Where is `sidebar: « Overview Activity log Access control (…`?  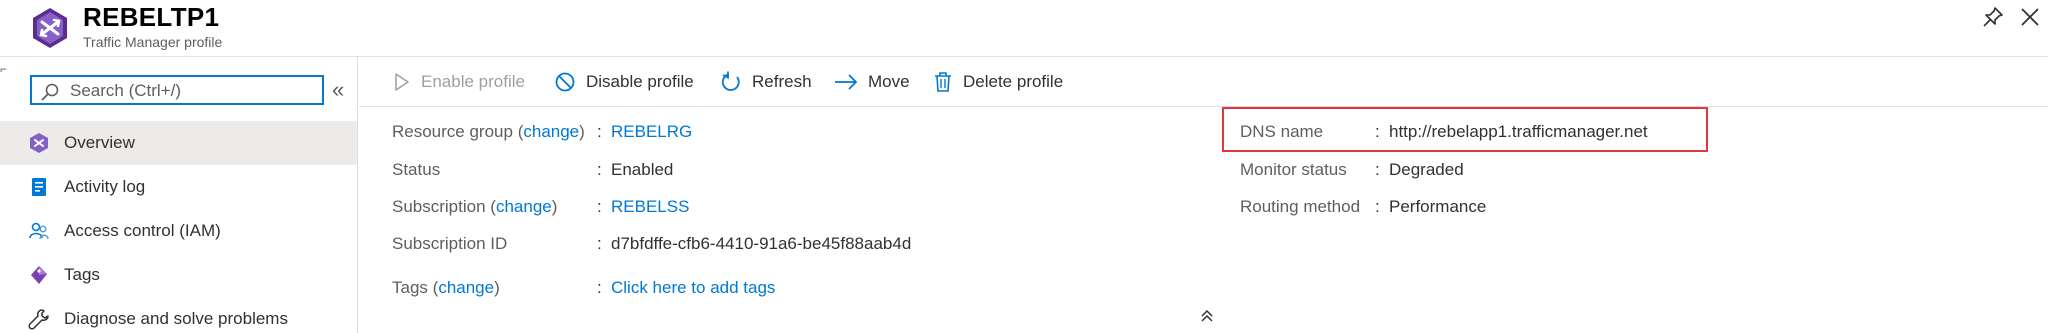 sidebar: « Overview Activity log Access control (… is located at coordinates (179, 195).